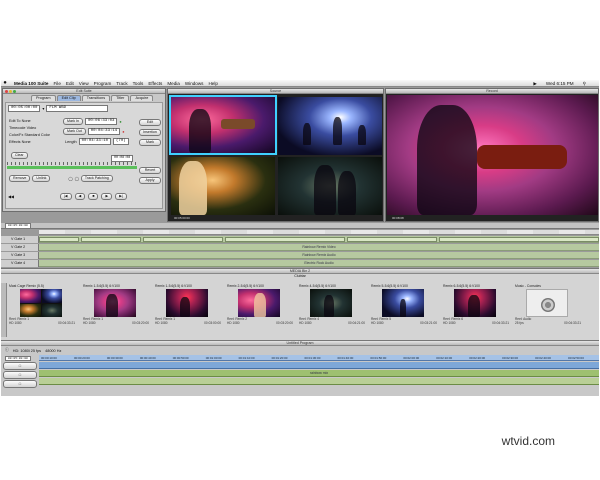 Image resolution: width=600 pixels, height=480 pixels. What do you see at coordinates (24, 108) in the screenshot?
I see `timecode-field: 00:05:00:00` at bounding box center [24, 108].